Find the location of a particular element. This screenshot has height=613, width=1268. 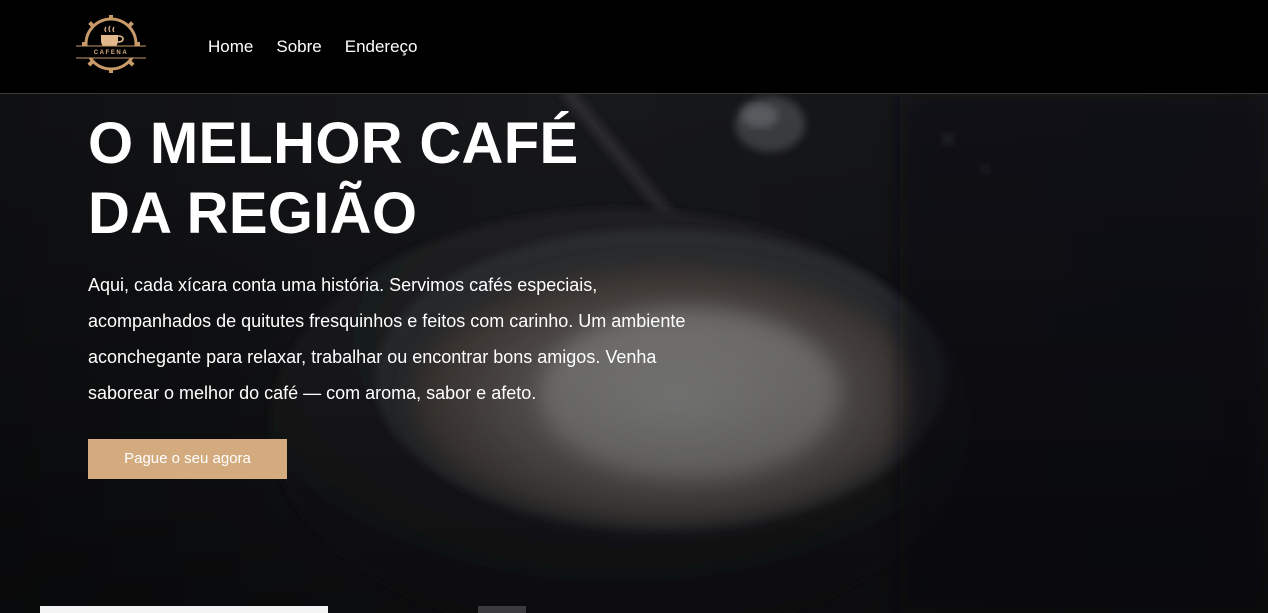

hero-title-line2: DA REGIÃO is located at coordinates (253, 213).